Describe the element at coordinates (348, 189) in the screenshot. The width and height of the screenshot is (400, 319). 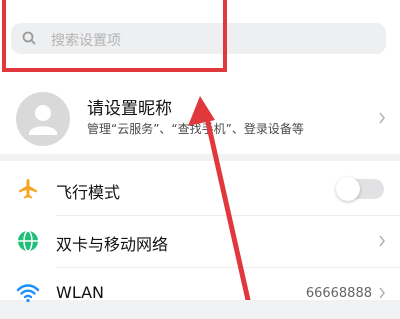
I see `toggle-knob` at that location.